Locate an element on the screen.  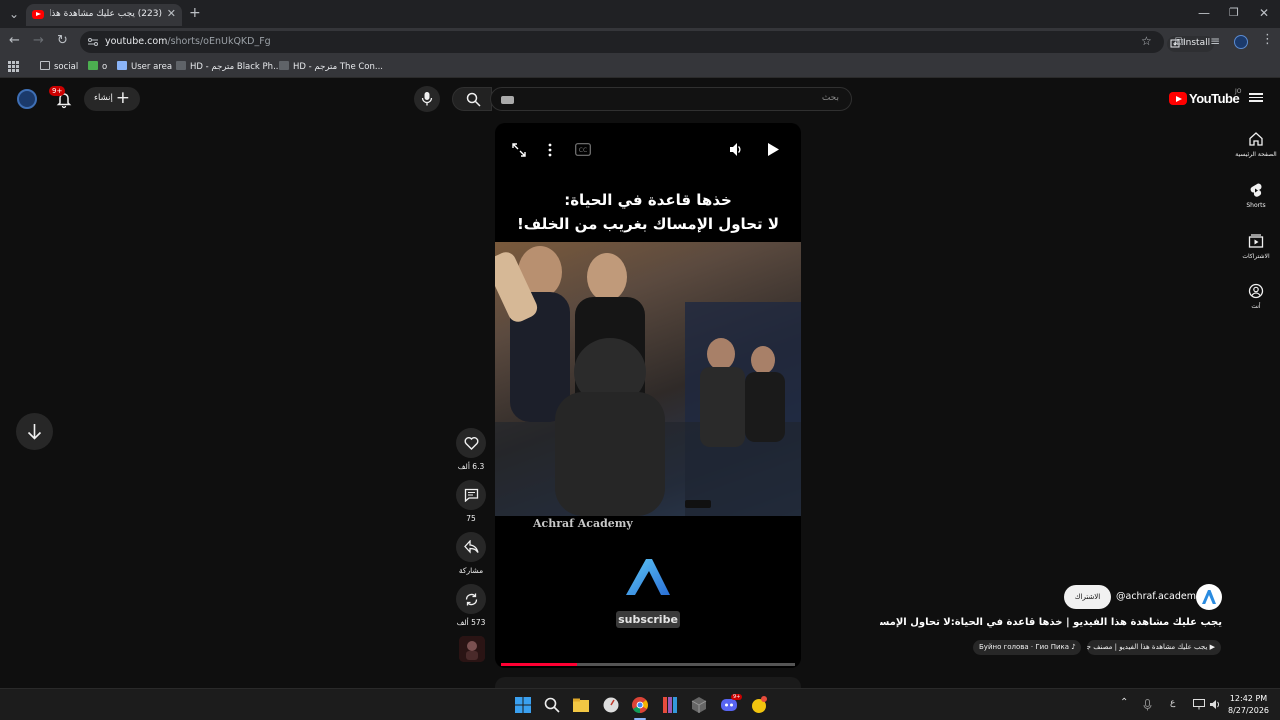
search-button is located at coordinates (472, 99).